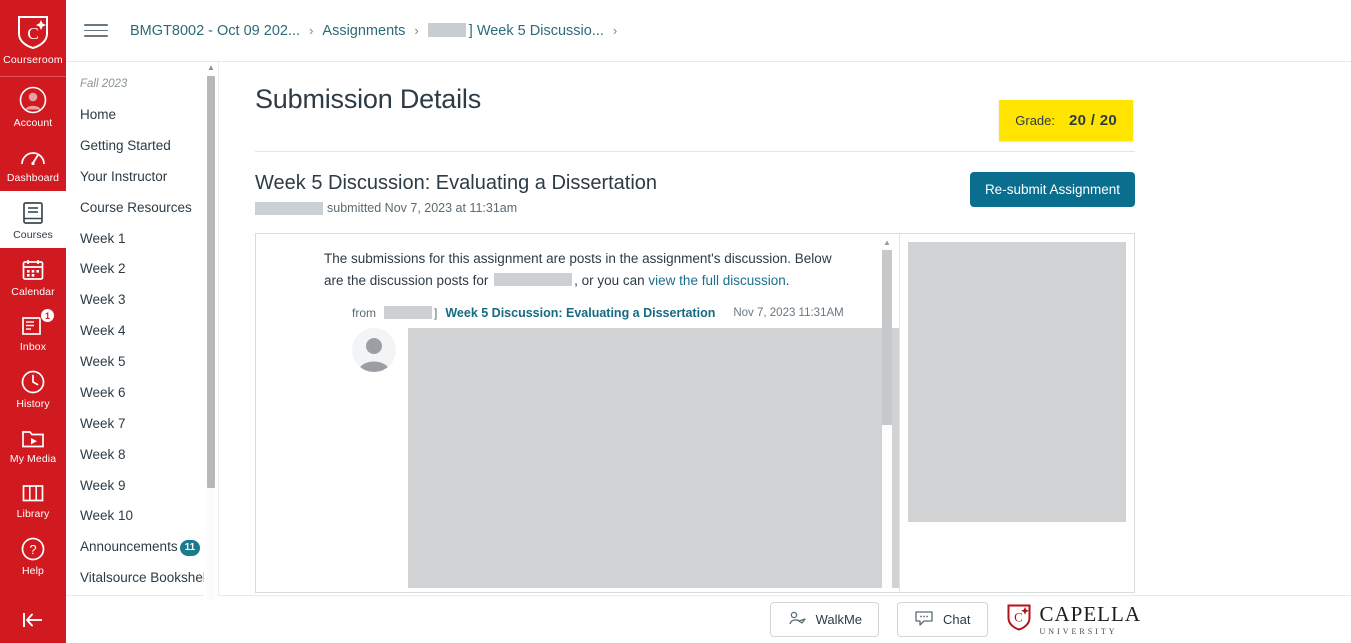 This screenshot has width=1351, height=643. What do you see at coordinates (190, 548) in the screenshot?
I see `announcements-badge: 11` at bounding box center [190, 548].